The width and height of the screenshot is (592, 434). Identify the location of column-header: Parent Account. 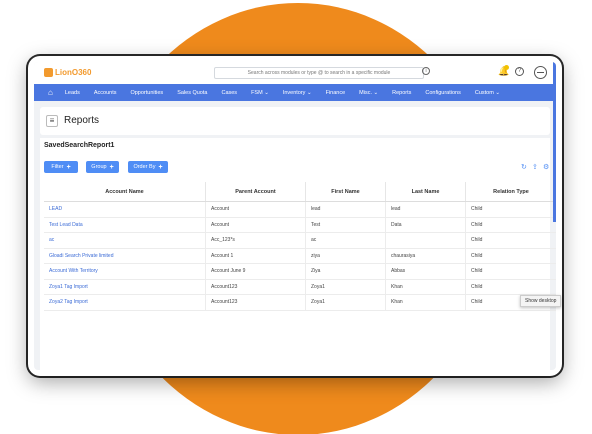
(256, 191).